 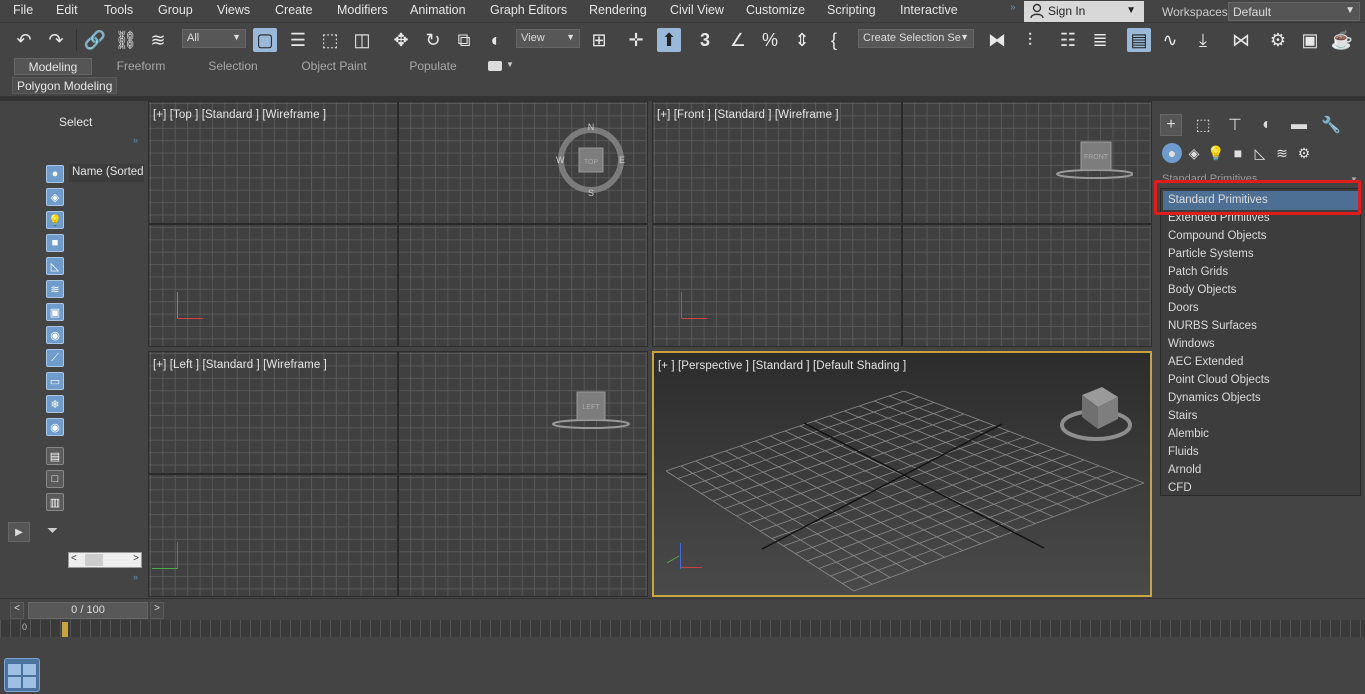 What do you see at coordinates (697, 10) in the screenshot?
I see `menu-civil-view: Civil View` at bounding box center [697, 10].